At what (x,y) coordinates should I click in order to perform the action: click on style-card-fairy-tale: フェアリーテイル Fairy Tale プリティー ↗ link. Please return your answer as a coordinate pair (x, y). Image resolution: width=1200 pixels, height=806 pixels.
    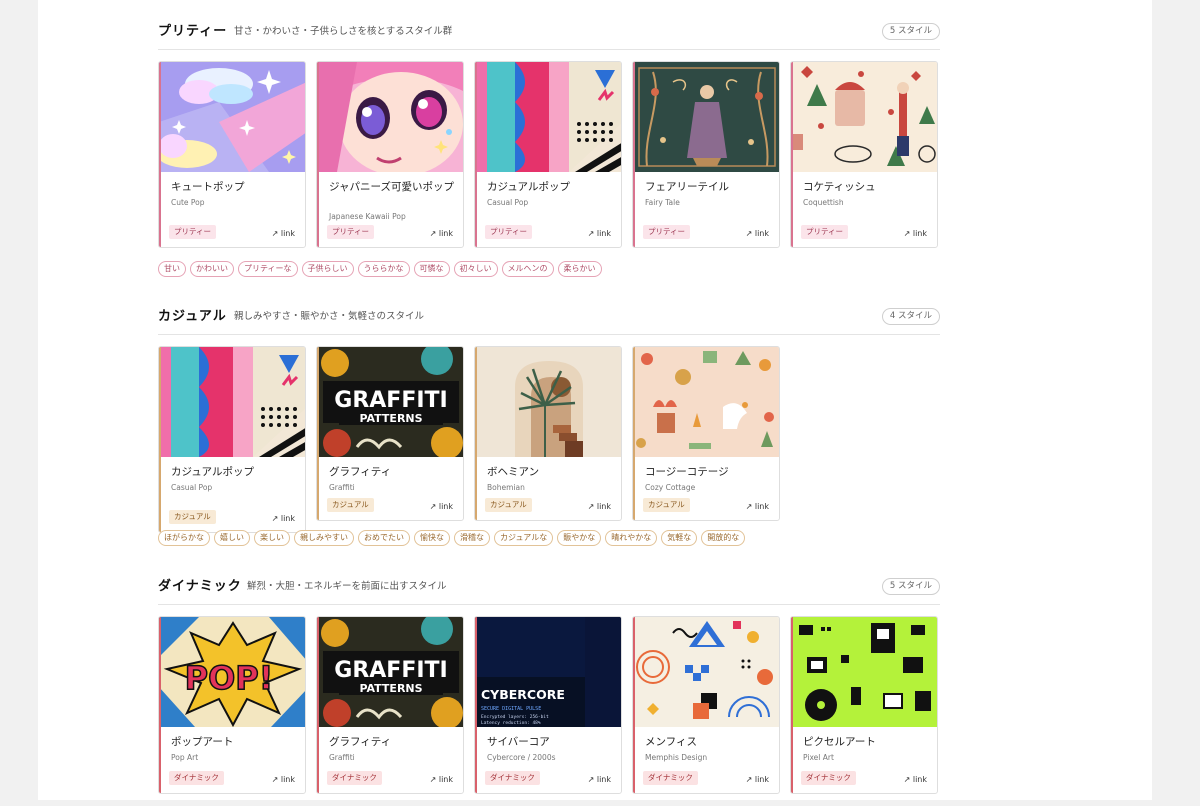
    Looking at the image, I should click on (706, 154).